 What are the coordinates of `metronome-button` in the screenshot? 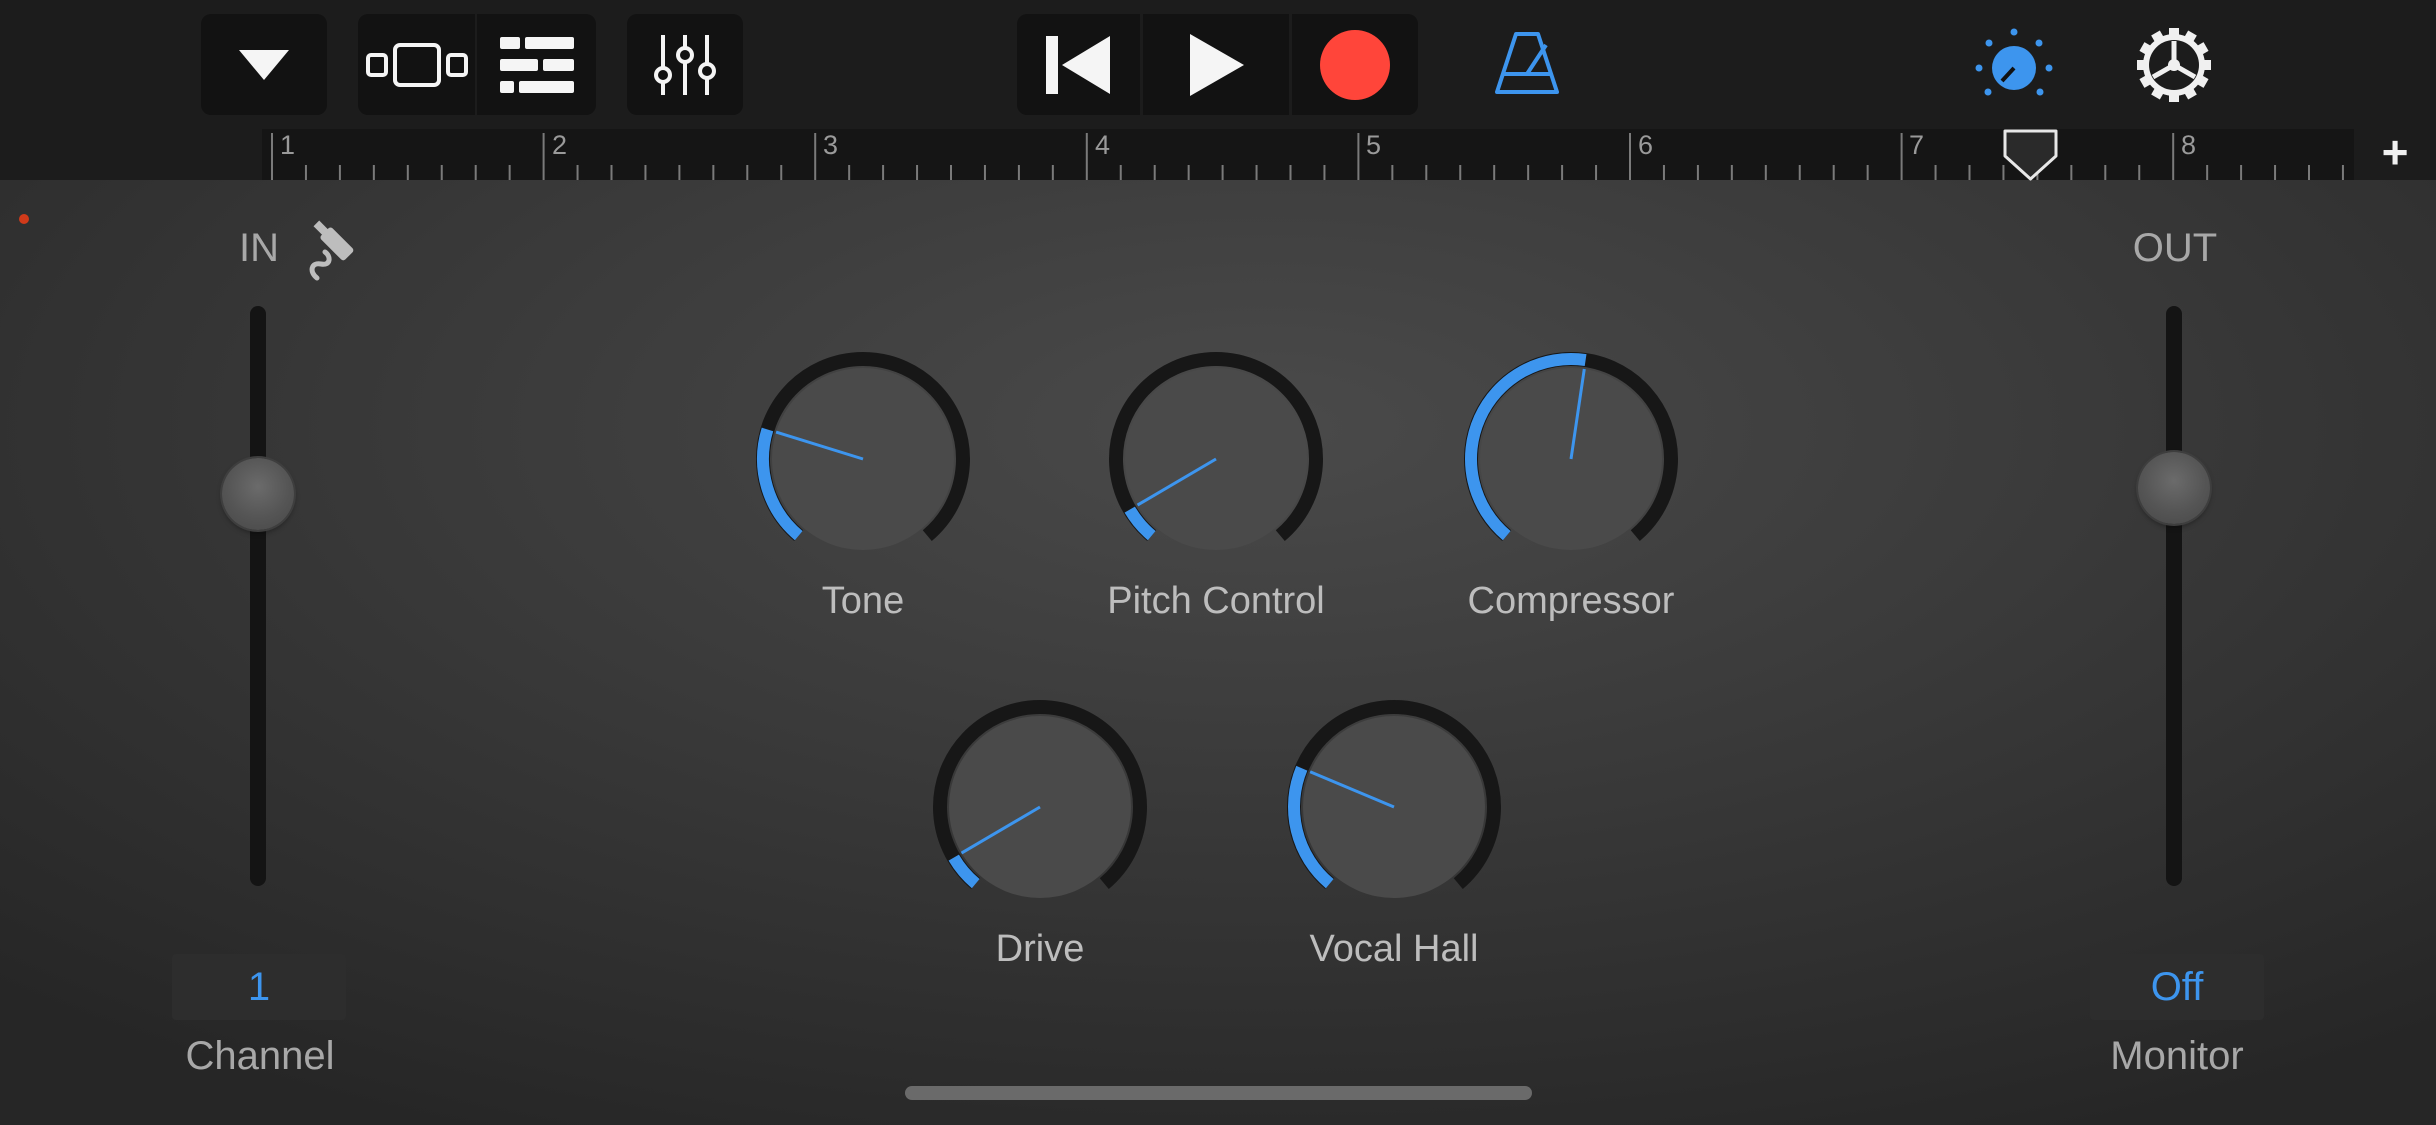 It's located at (1527, 64).